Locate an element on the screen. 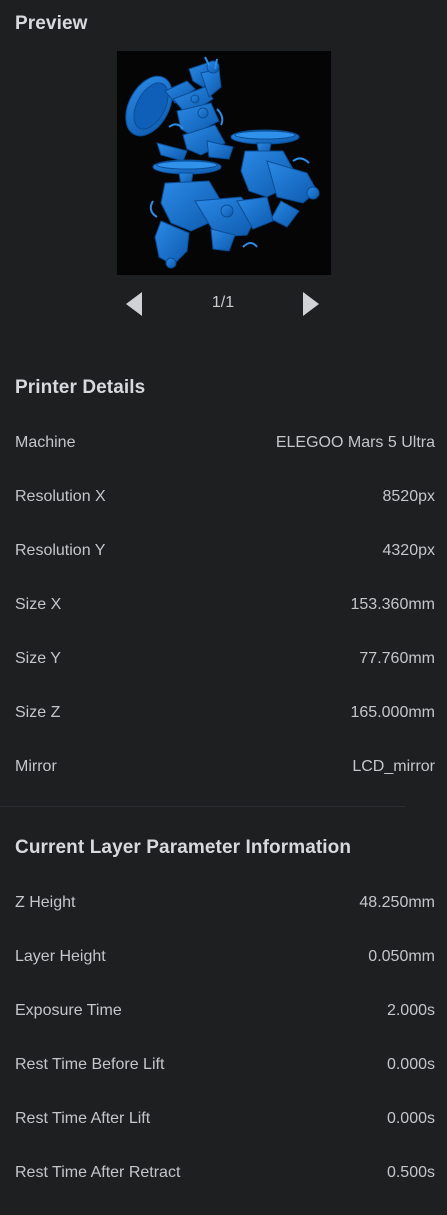 Image resolution: width=447 pixels, height=1215 pixels. preview-pager: 1/1 is located at coordinates (223, 304).